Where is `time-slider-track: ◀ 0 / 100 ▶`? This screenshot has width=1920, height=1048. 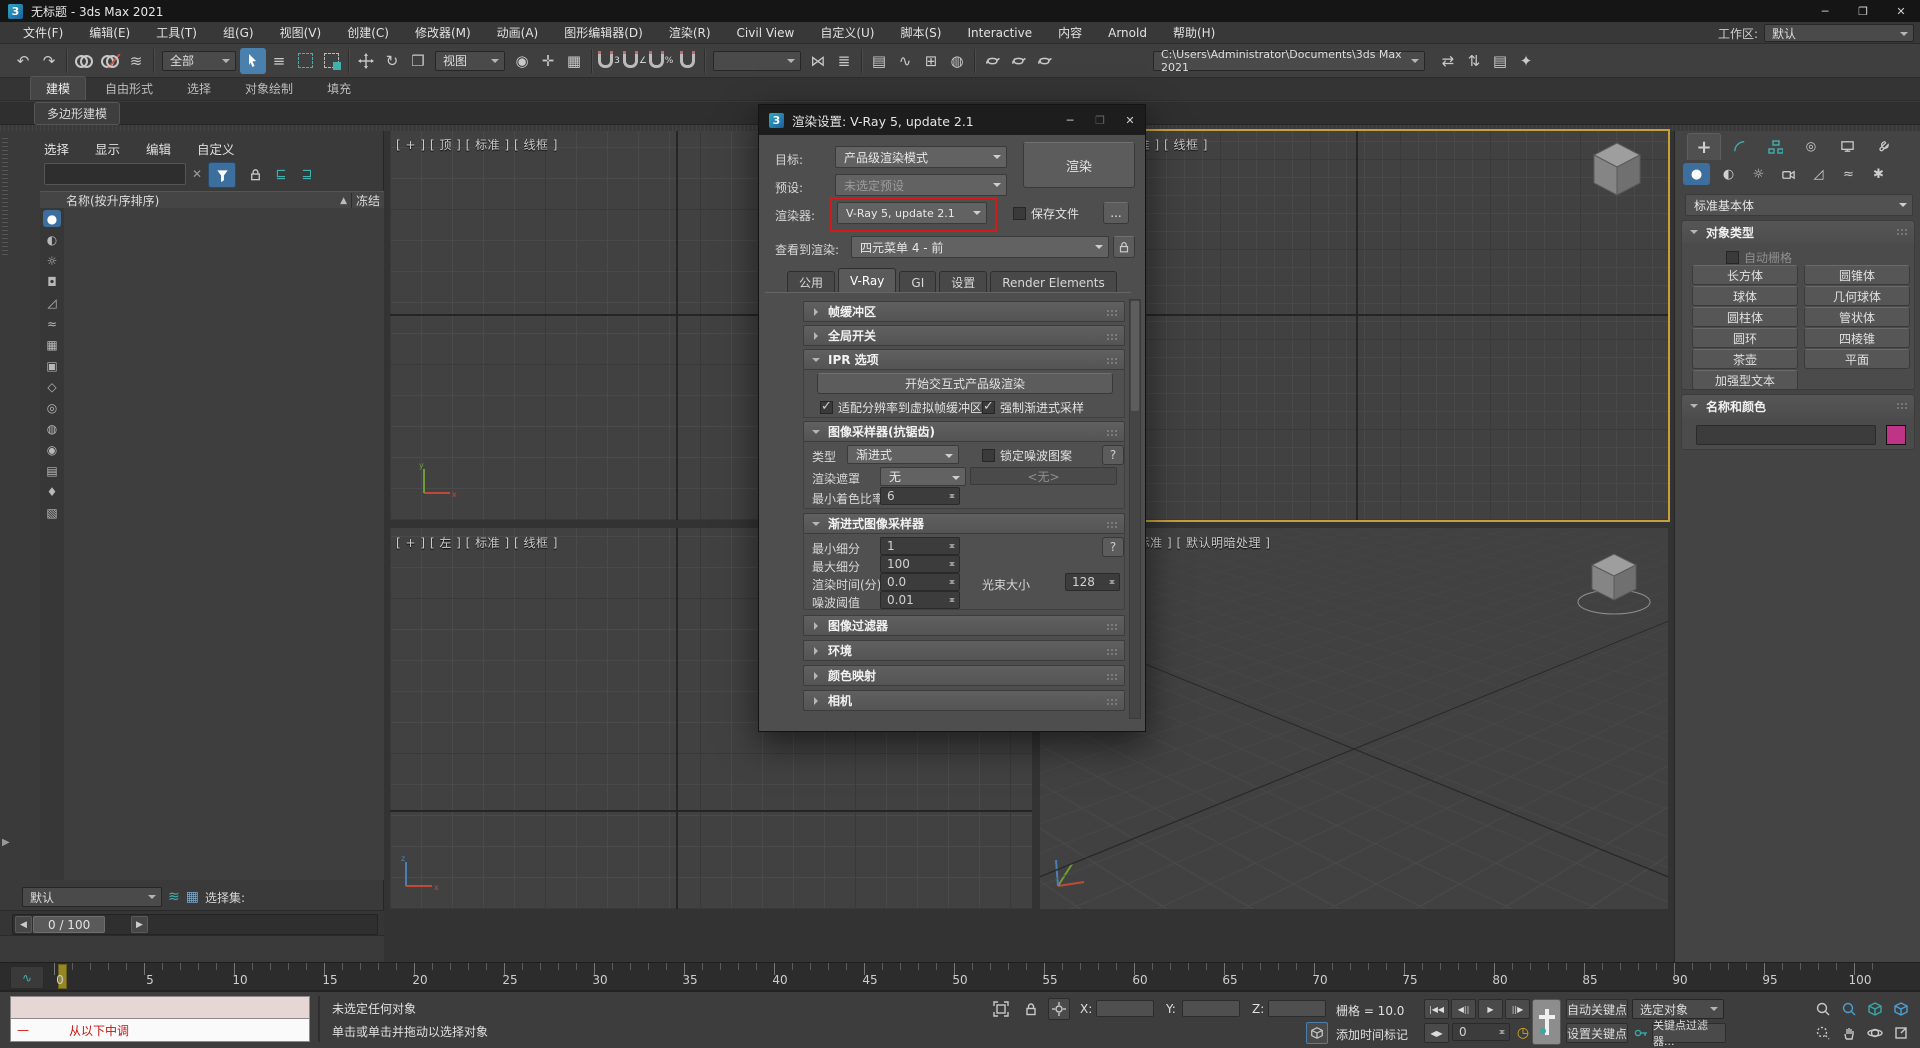
time-slider-track: ◀ 0 / 100 ▶ is located at coordinates (195, 924).